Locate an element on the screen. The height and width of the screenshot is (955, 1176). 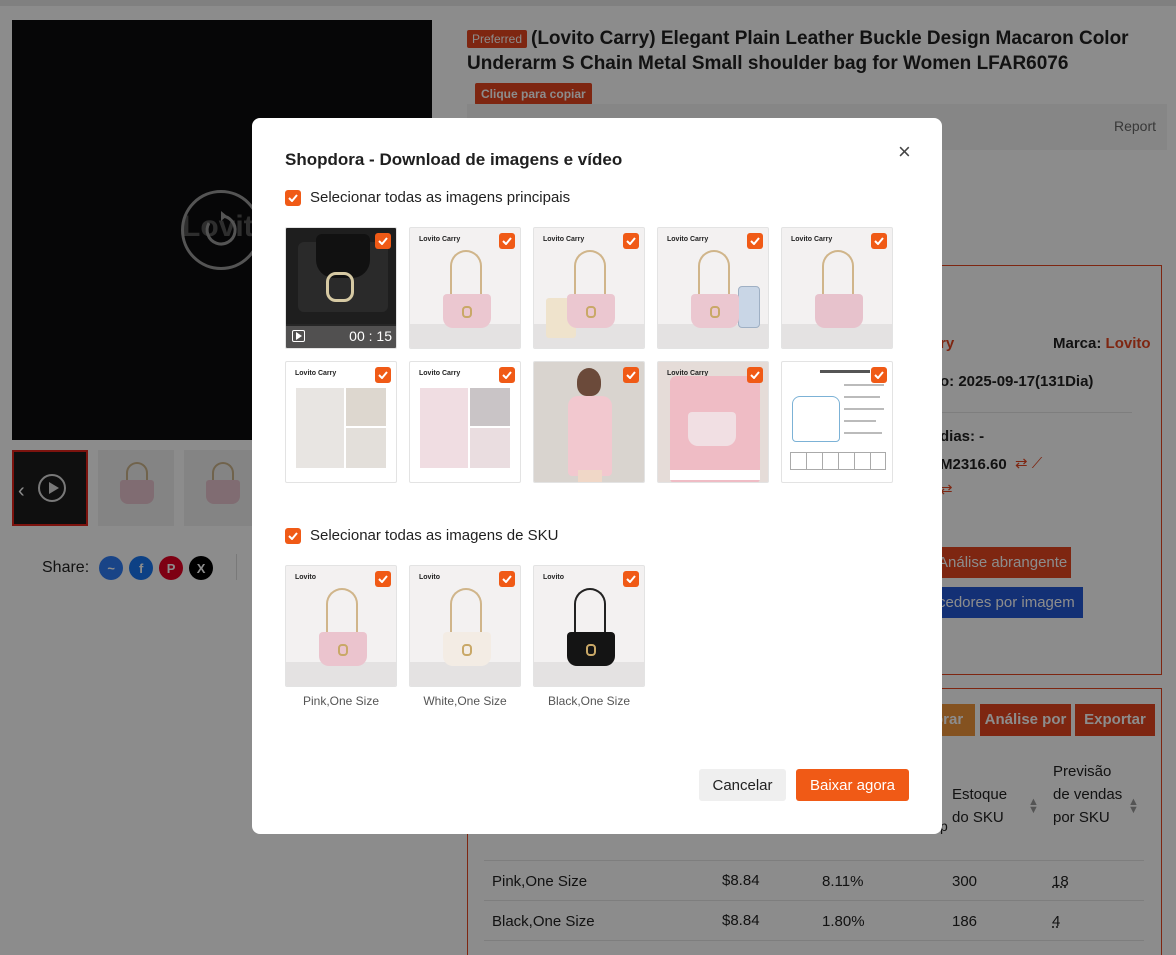
model-head is located at coordinates (589, 382).